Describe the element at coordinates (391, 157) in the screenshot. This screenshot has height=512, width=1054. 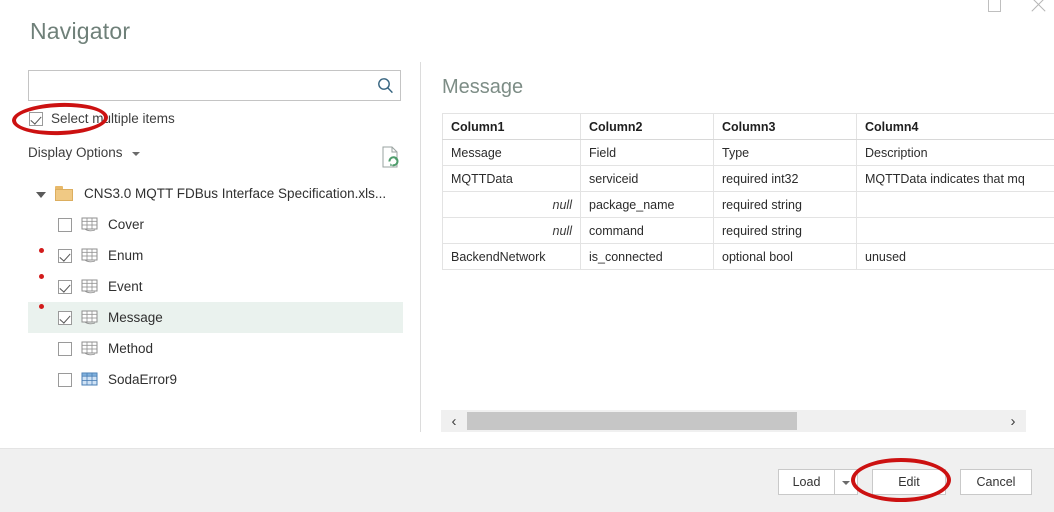
I see `refresh-page-icon` at that location.